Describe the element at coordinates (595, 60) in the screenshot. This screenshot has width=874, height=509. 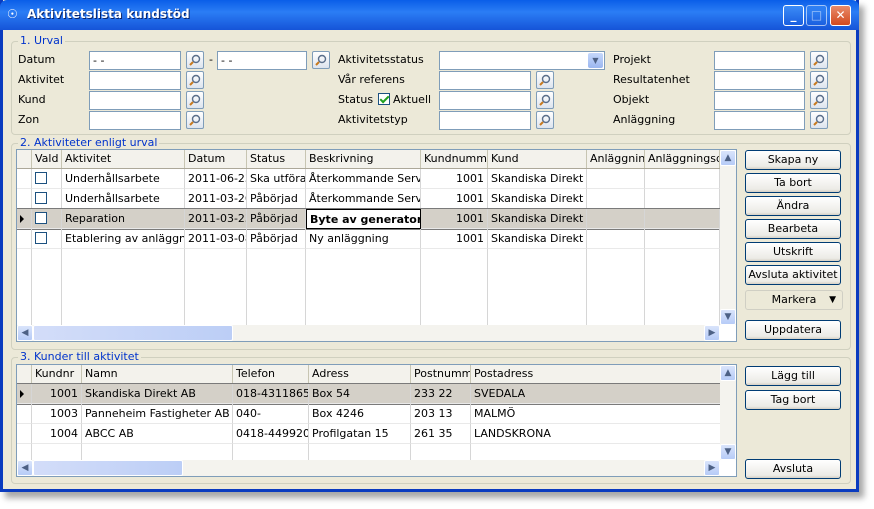
I see `chevron-down-icon: ▼` at that location.